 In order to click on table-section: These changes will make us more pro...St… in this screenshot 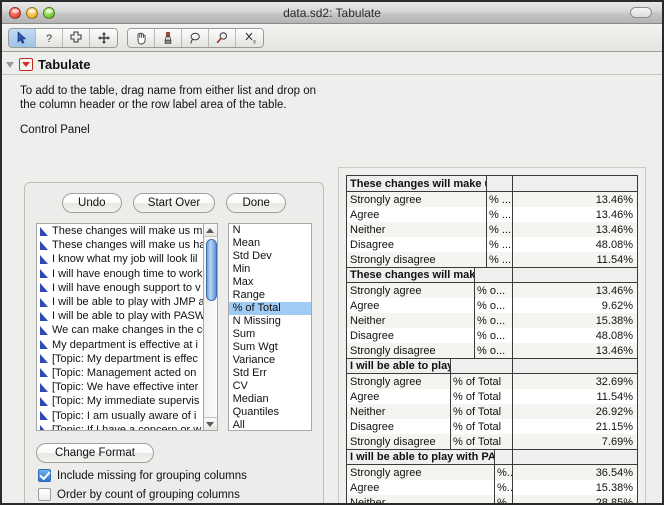, I will do `click(492, 221)`.